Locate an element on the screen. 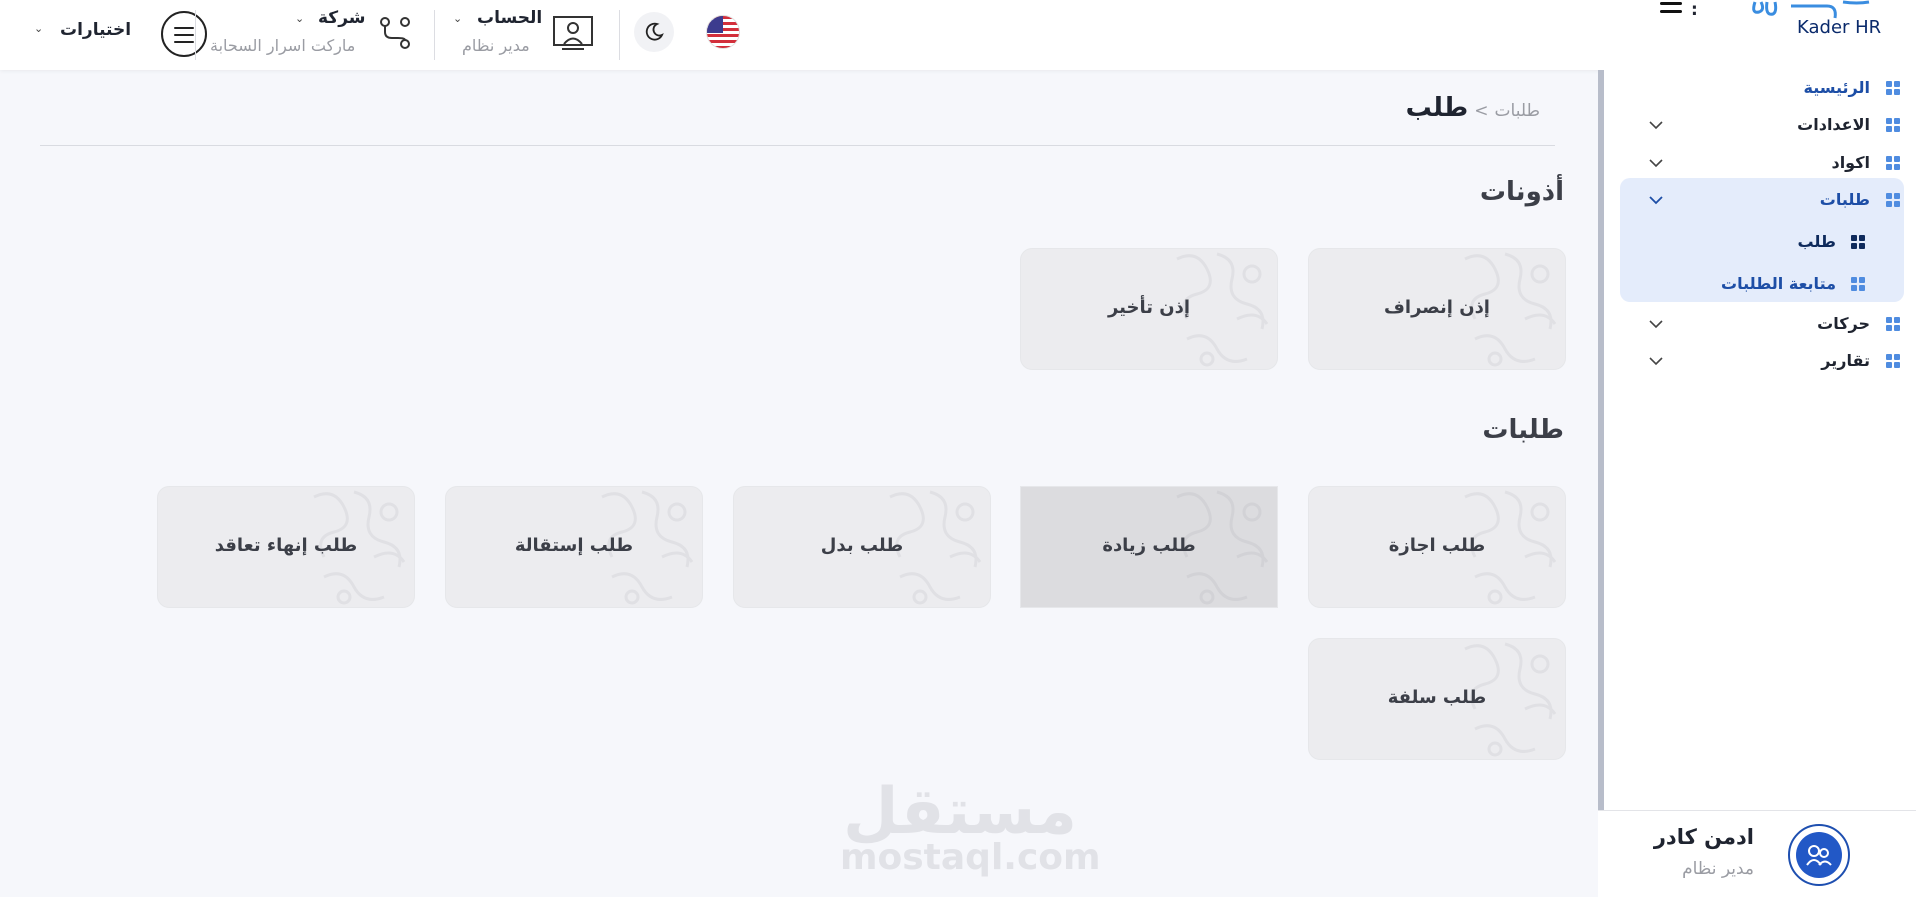 Image resolution: width=1916 pixels, height=897 pixels. card-raise-request: طلب زيادة is located at coordinates (1149, 547).